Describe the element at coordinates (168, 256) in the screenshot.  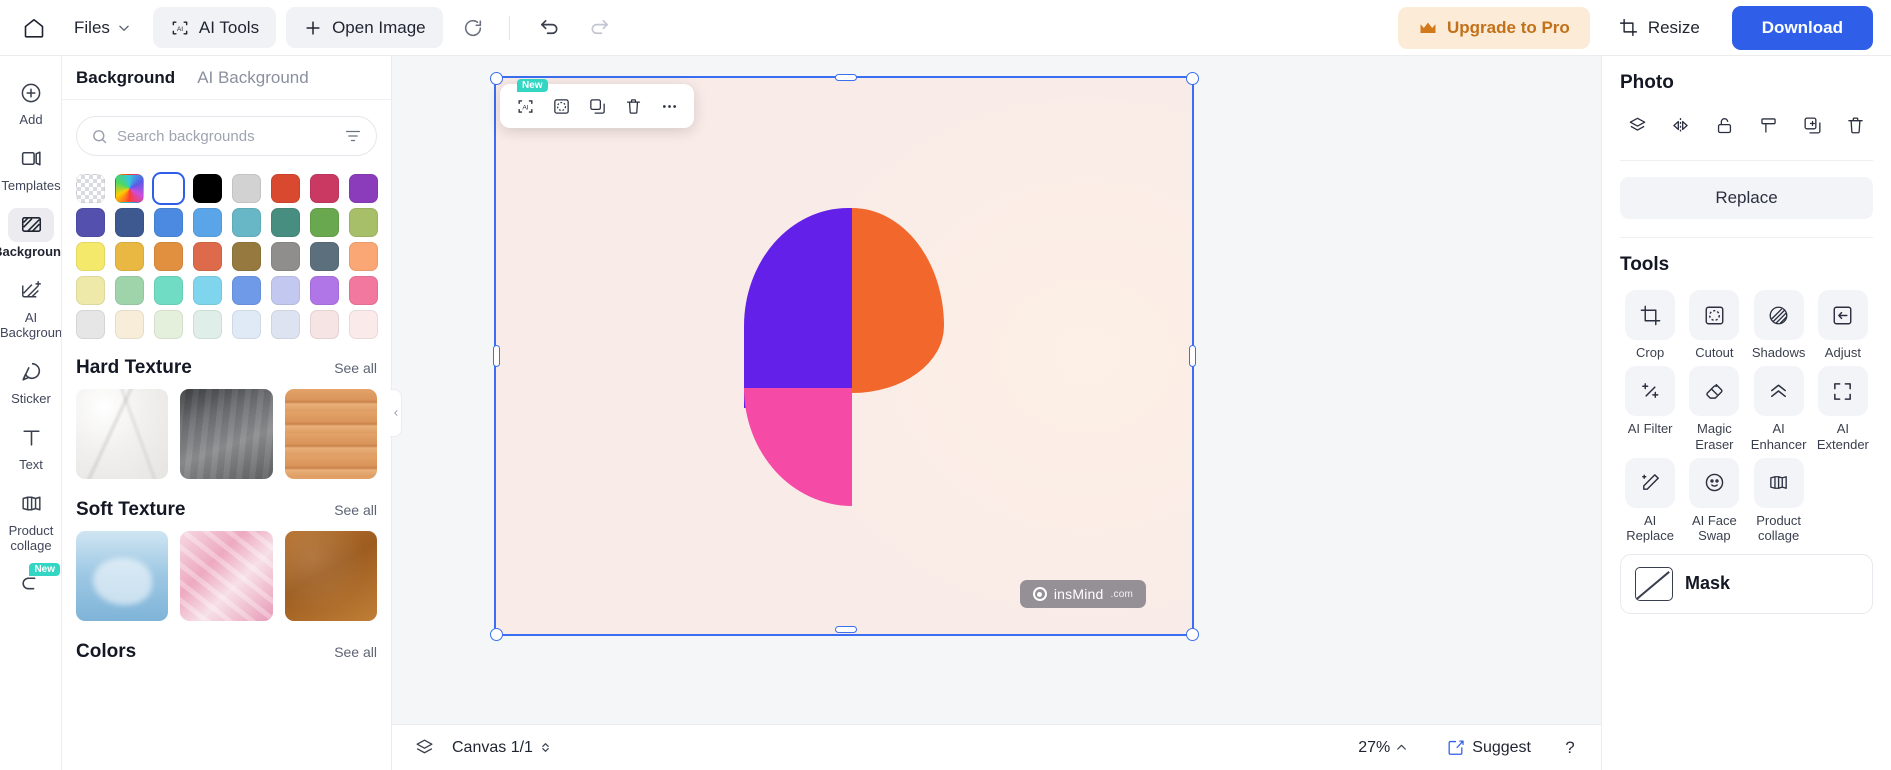
I see `swatch-orange` at that location.